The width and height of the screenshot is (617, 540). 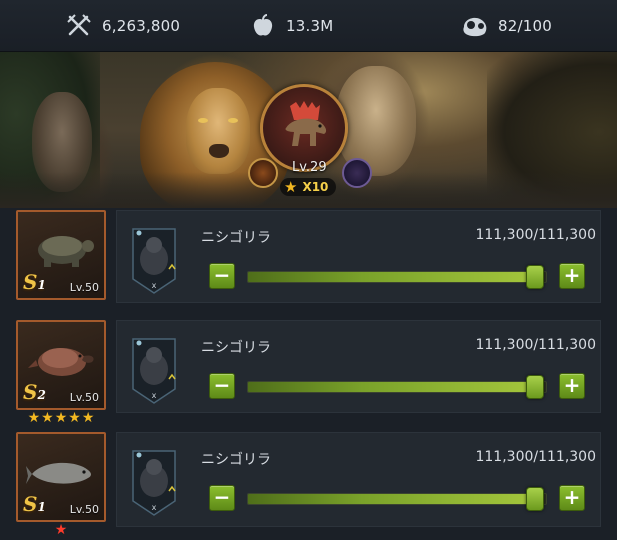 I want to click on hero-multiplier-value: X10, so click(x=315, y=187).